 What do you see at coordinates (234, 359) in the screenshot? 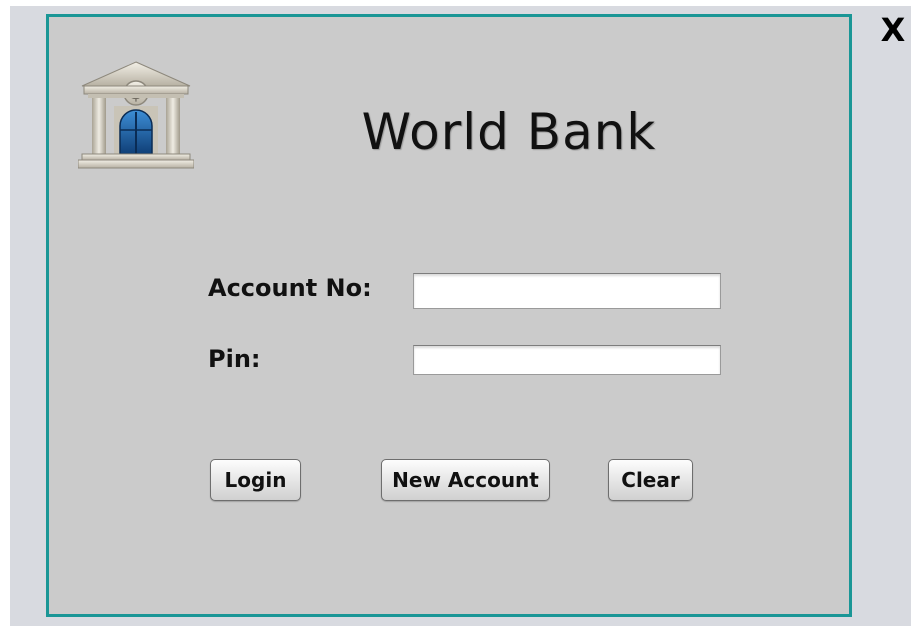
I see `pin-label: Pin:` at bounding box center [234, 359].